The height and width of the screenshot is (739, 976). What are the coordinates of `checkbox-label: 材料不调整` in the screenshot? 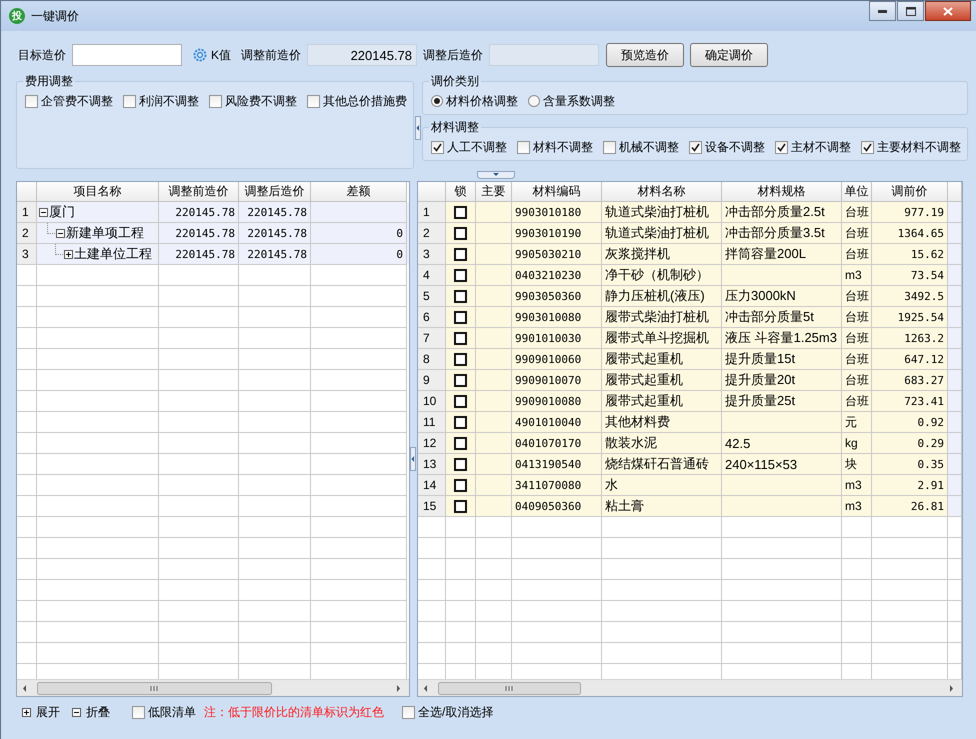 It's located at (563, 147).